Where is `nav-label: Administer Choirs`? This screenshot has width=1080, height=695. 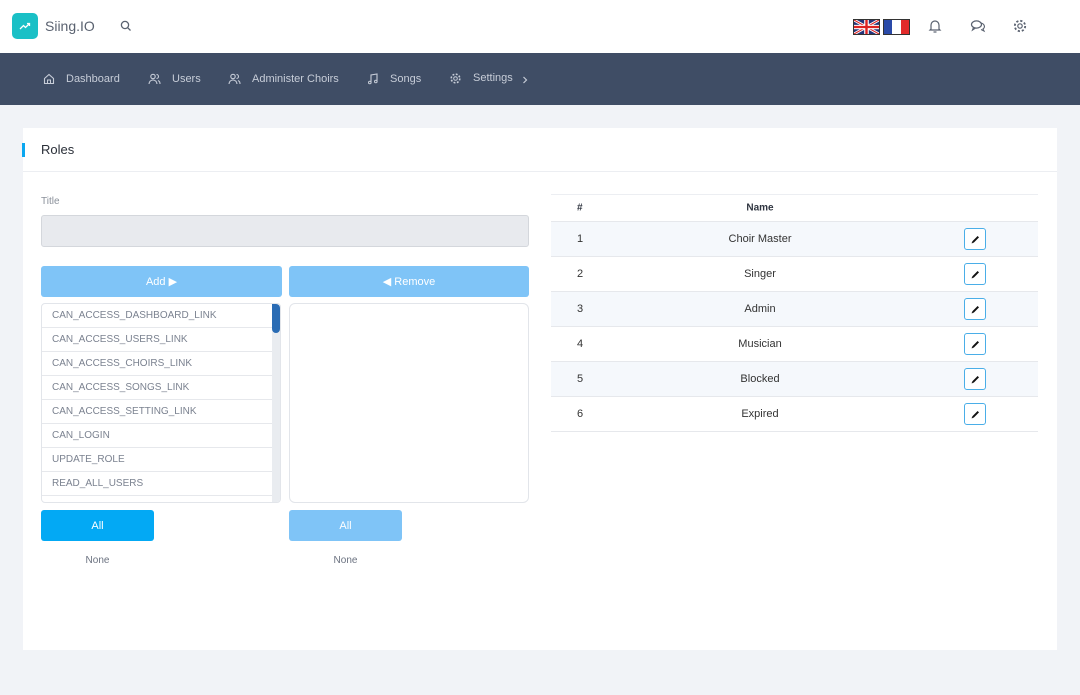 nav-label: Administer Choirs is located at coordinates (295, 79).